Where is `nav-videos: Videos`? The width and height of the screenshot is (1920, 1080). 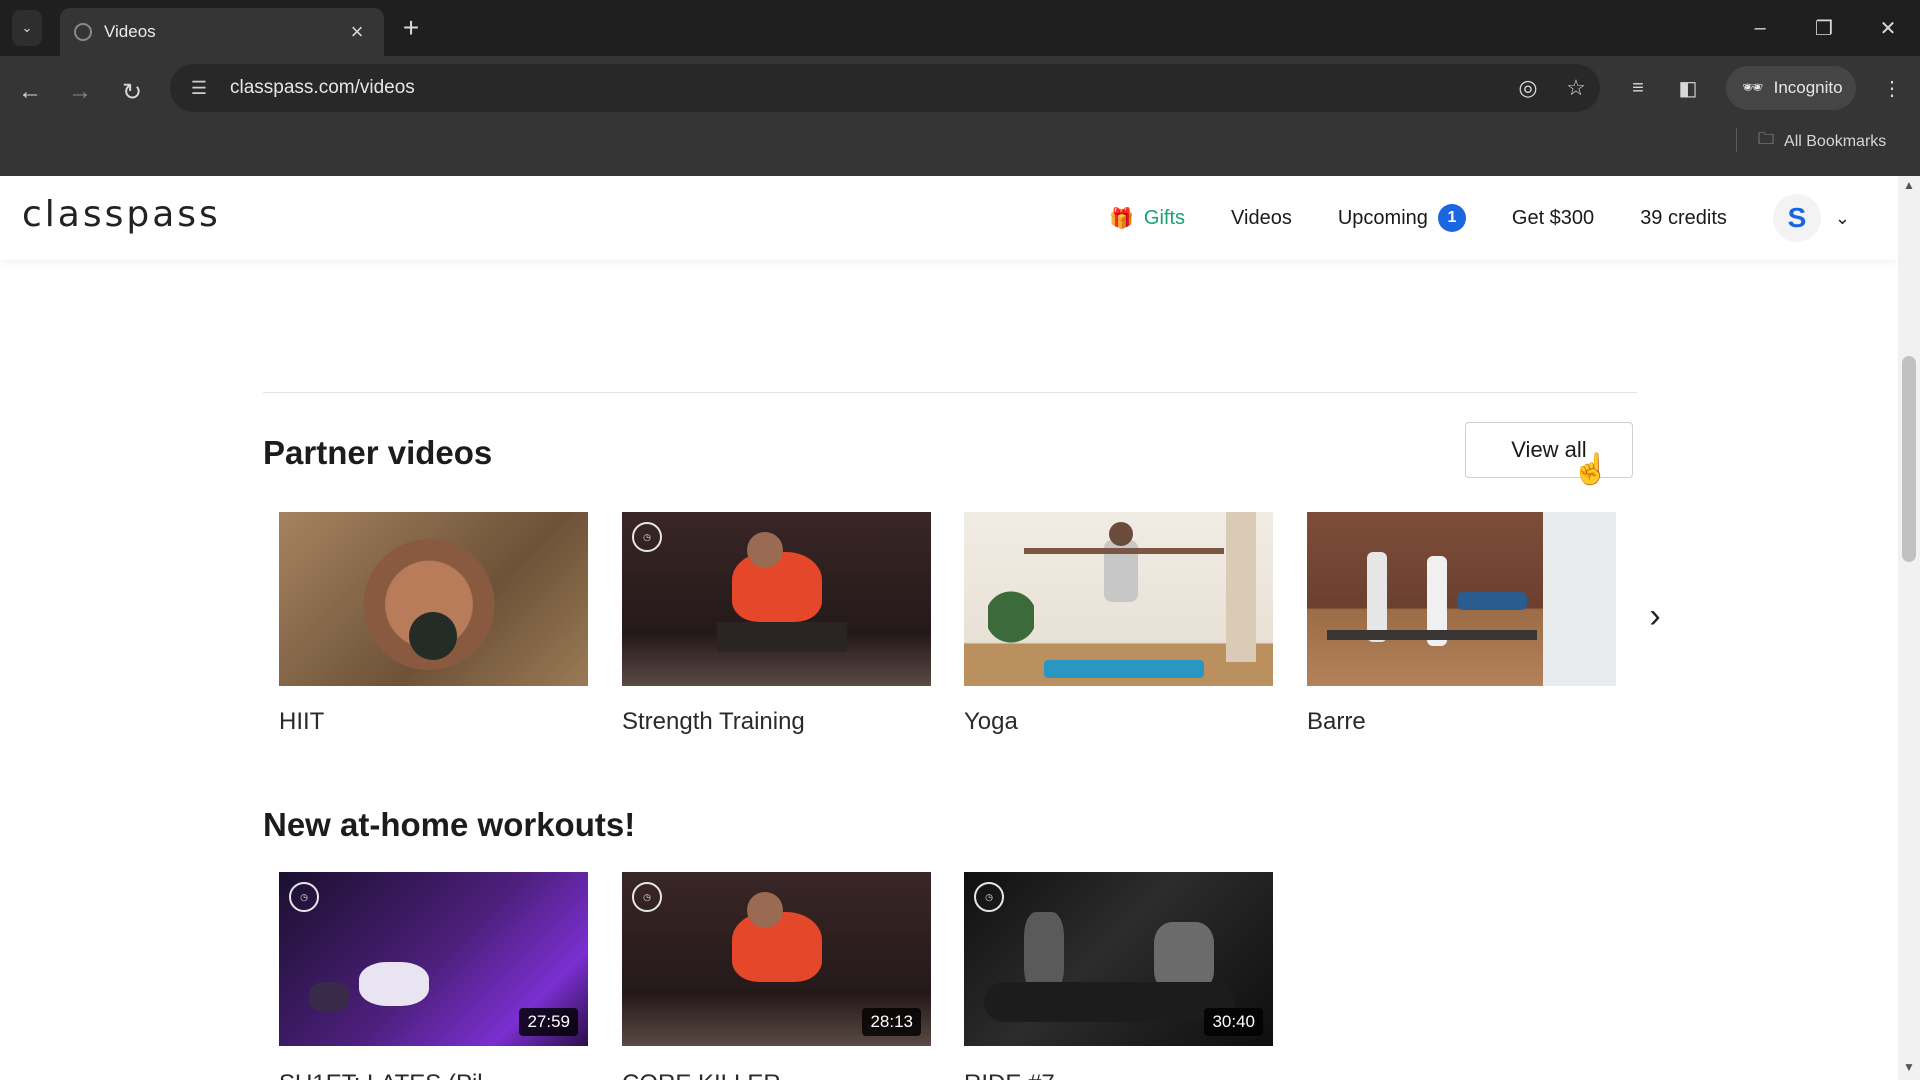
nav-videos: Videos is located at coordinates (1261, 218).